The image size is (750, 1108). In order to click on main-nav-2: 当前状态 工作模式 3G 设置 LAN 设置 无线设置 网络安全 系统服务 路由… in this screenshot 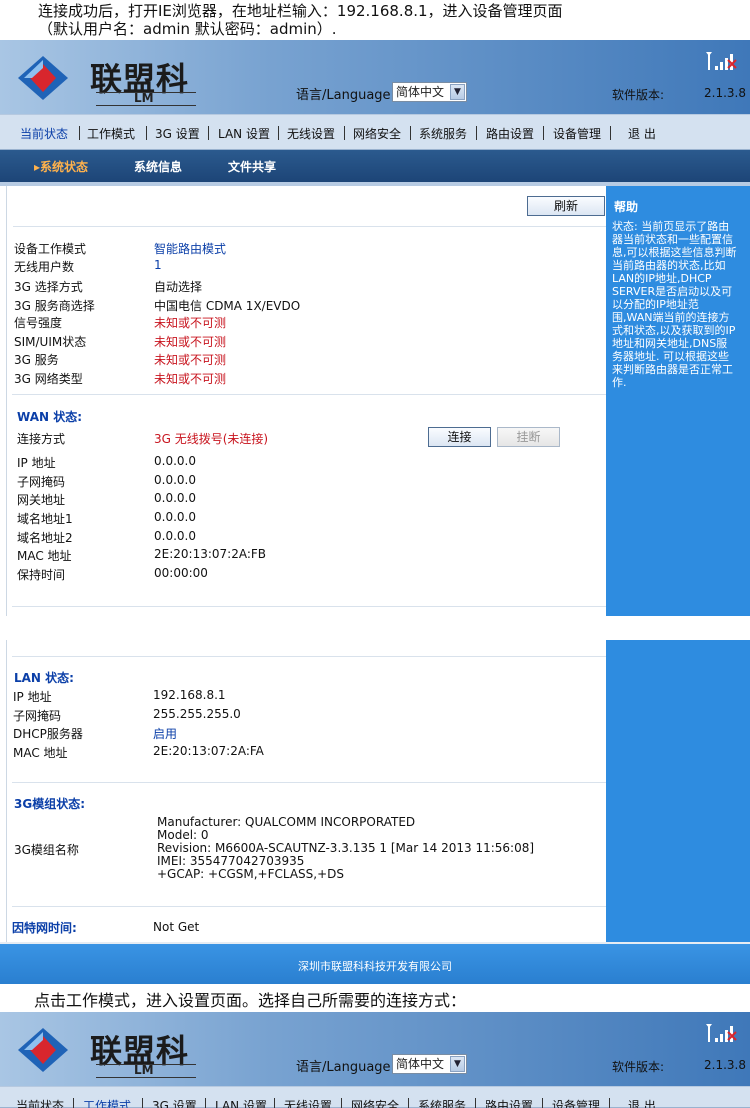, I will do `click(375, 1097)`.